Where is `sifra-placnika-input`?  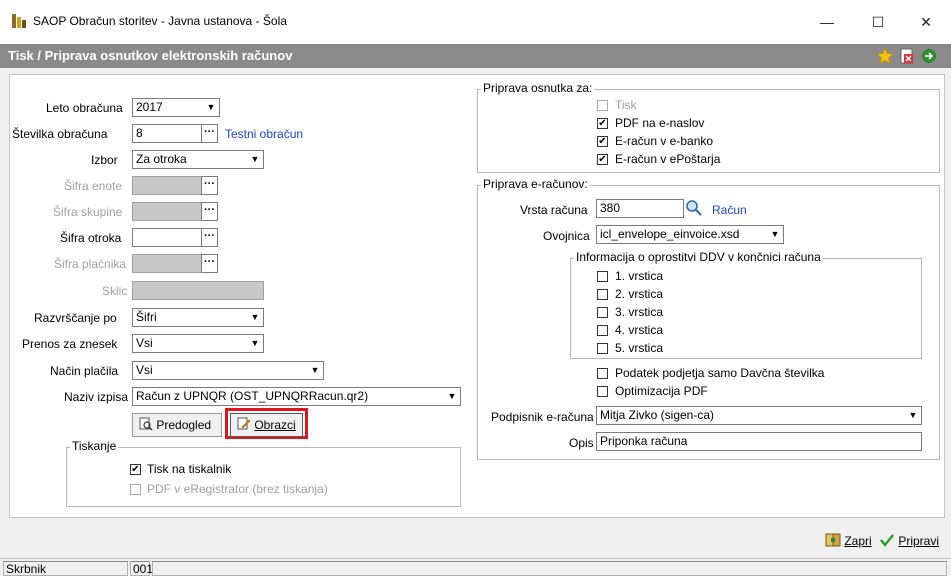
sifra-placnika-input is located at coordinates (167, 263).